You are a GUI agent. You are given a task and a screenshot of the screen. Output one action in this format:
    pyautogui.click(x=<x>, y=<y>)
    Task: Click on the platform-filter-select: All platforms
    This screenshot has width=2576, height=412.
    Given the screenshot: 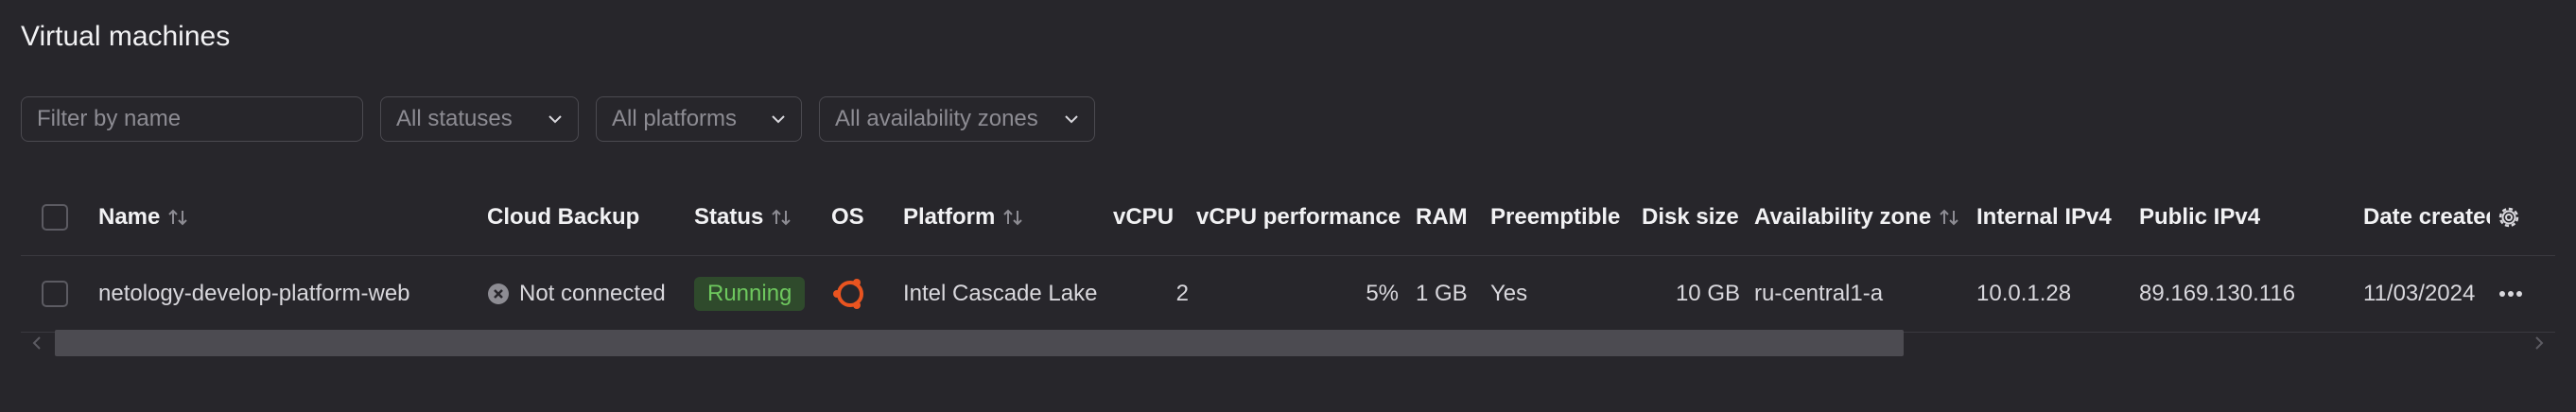 What is the action you would take?
    pyautogui.click(x=699, y=119)
    